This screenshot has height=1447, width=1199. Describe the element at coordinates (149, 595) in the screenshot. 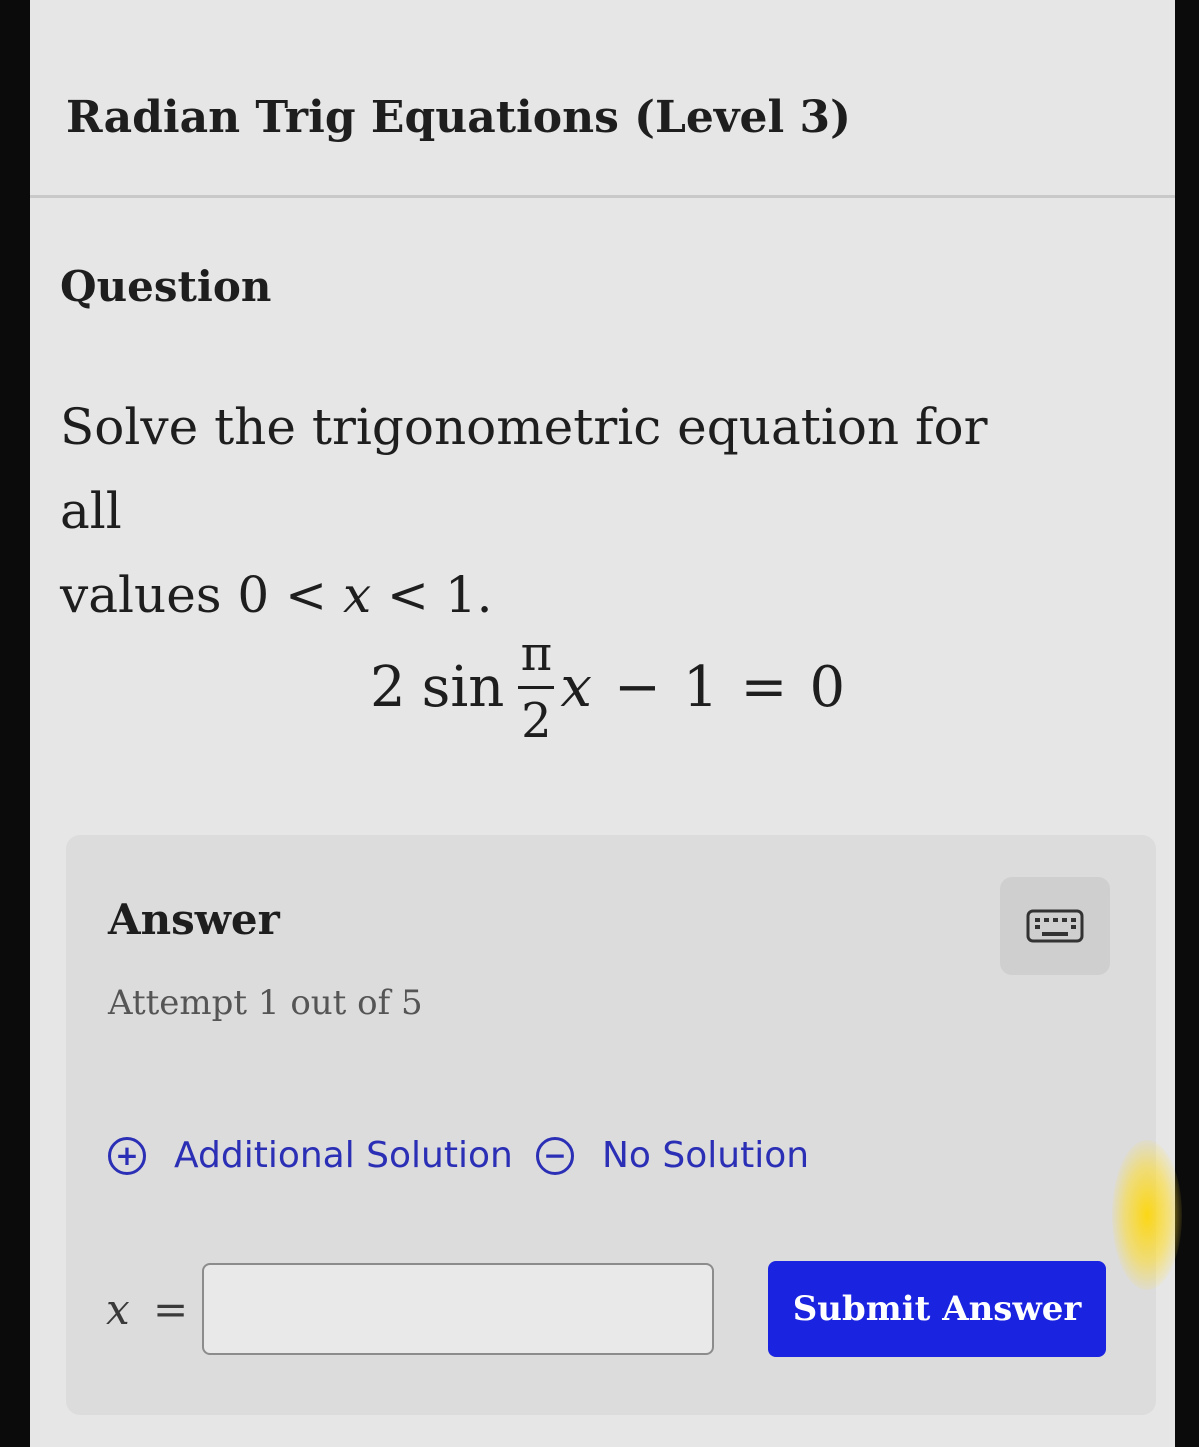

I see `prompt-line-2-prefix: values` at that location.